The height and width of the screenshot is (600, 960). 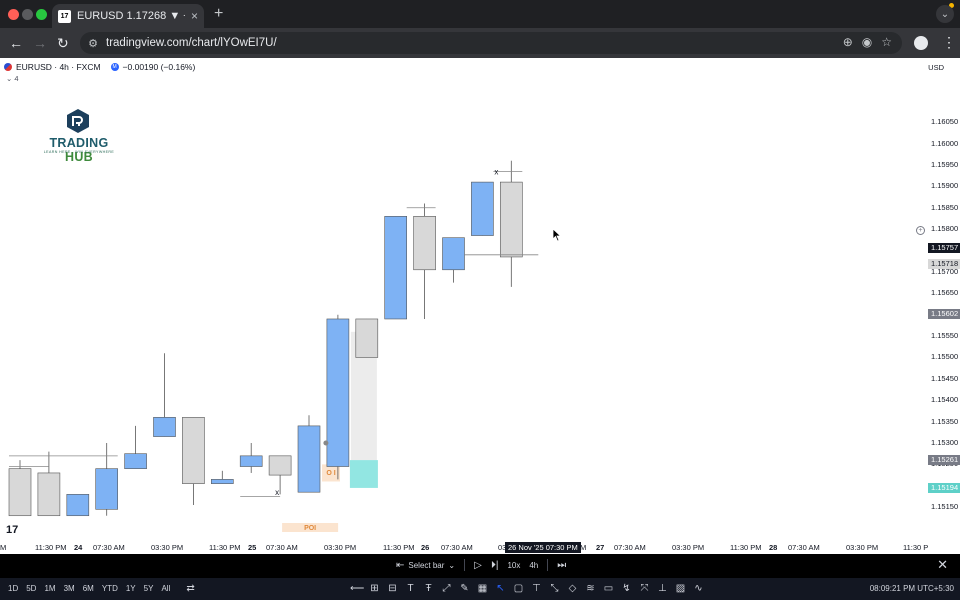 What do you see at coordinates (392, 588) in the screenshot?
I see `pattern-tool-icon: ⊟` at bounding box center [392, 588].